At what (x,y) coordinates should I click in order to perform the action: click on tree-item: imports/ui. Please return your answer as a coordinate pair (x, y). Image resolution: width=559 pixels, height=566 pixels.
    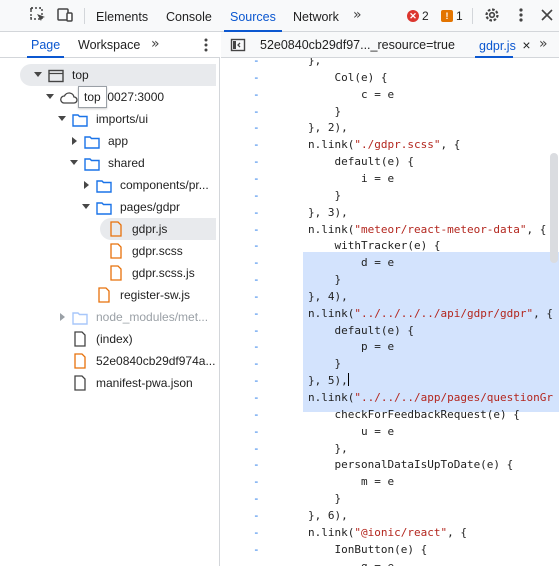
    Looking at the image, I should click on (109, 119).